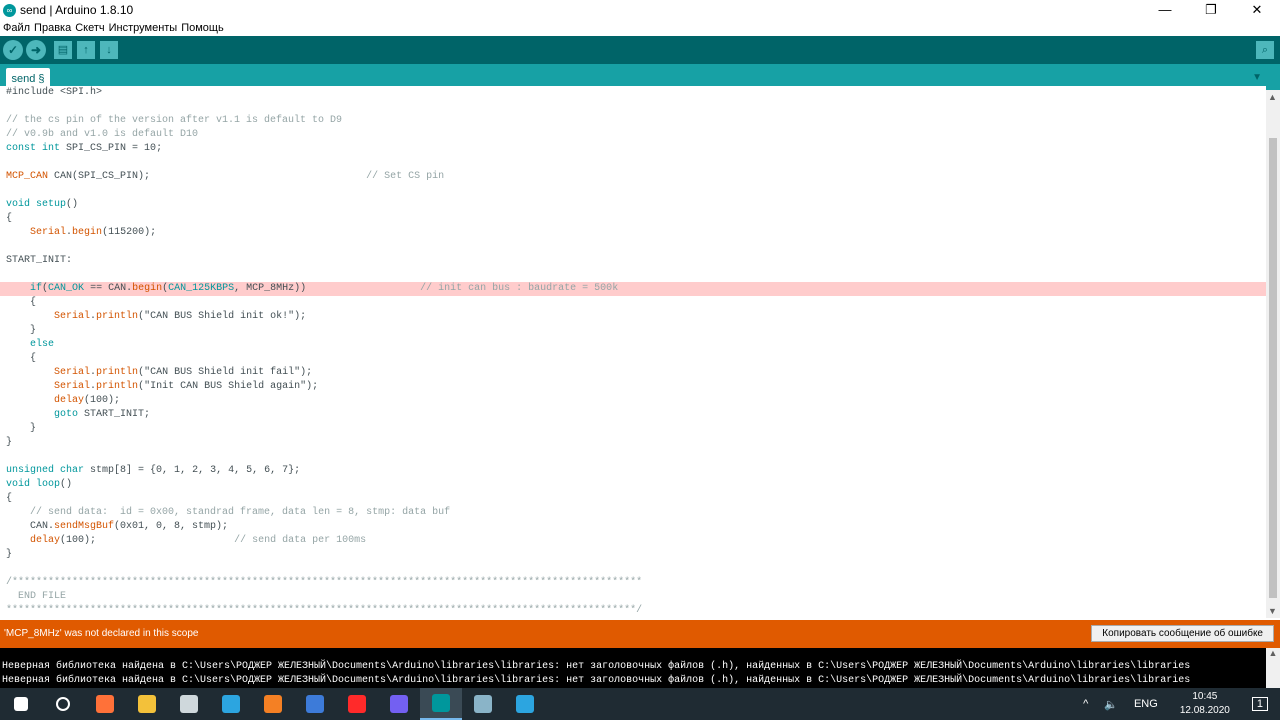  Describe the element at coordinates (640, 704) in the screenshot. I see `taskbar: ^ 🔈 ENG 10:45 12.08.2020 1` at that location.